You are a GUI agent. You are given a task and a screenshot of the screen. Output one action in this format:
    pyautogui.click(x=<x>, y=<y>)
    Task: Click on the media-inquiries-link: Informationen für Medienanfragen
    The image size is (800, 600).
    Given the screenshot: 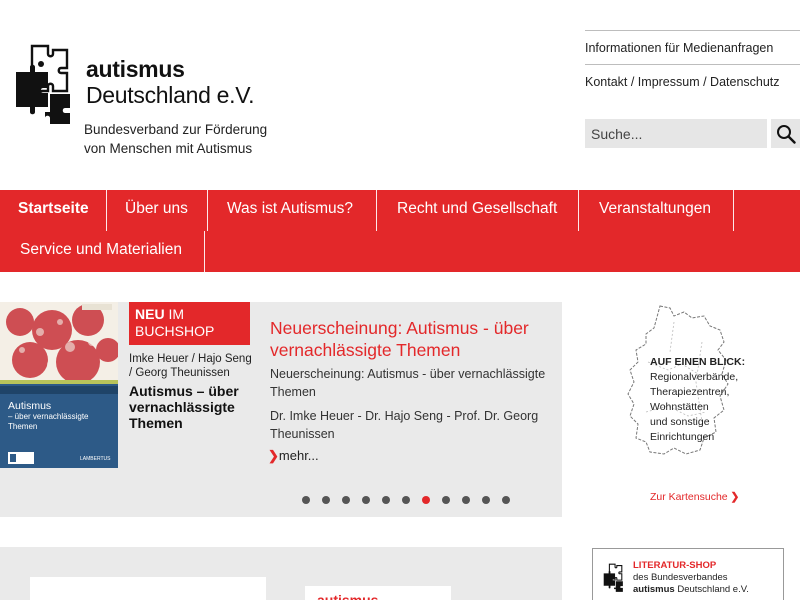 What is the action you would take?
    pyautogui.click(x=692, y=47)
    